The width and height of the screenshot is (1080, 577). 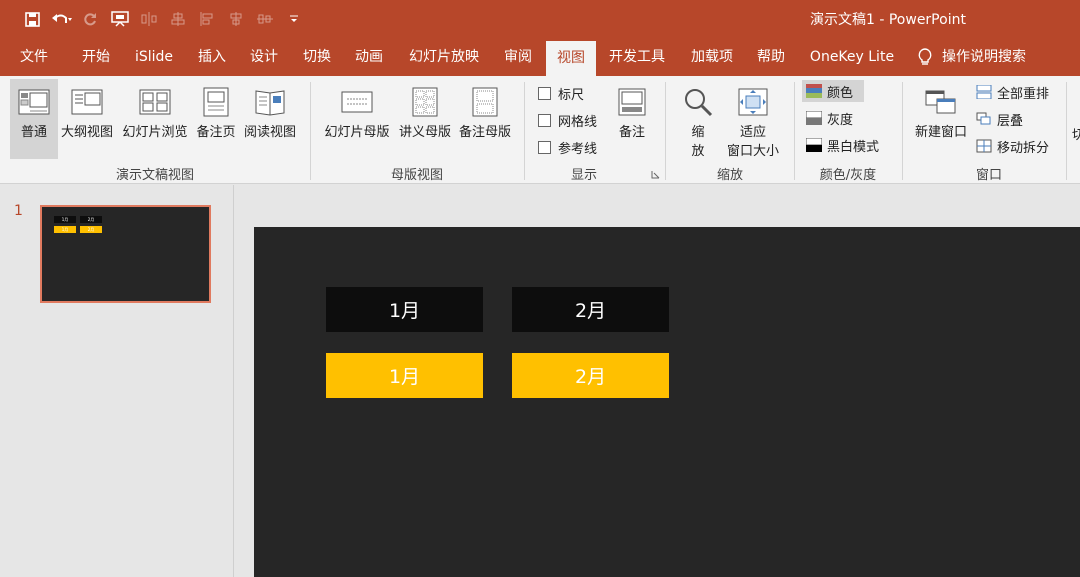 What do you see at coordinates (119, 19) in the screenshot?
I see `present-icon` at bounding box center [119, 19].